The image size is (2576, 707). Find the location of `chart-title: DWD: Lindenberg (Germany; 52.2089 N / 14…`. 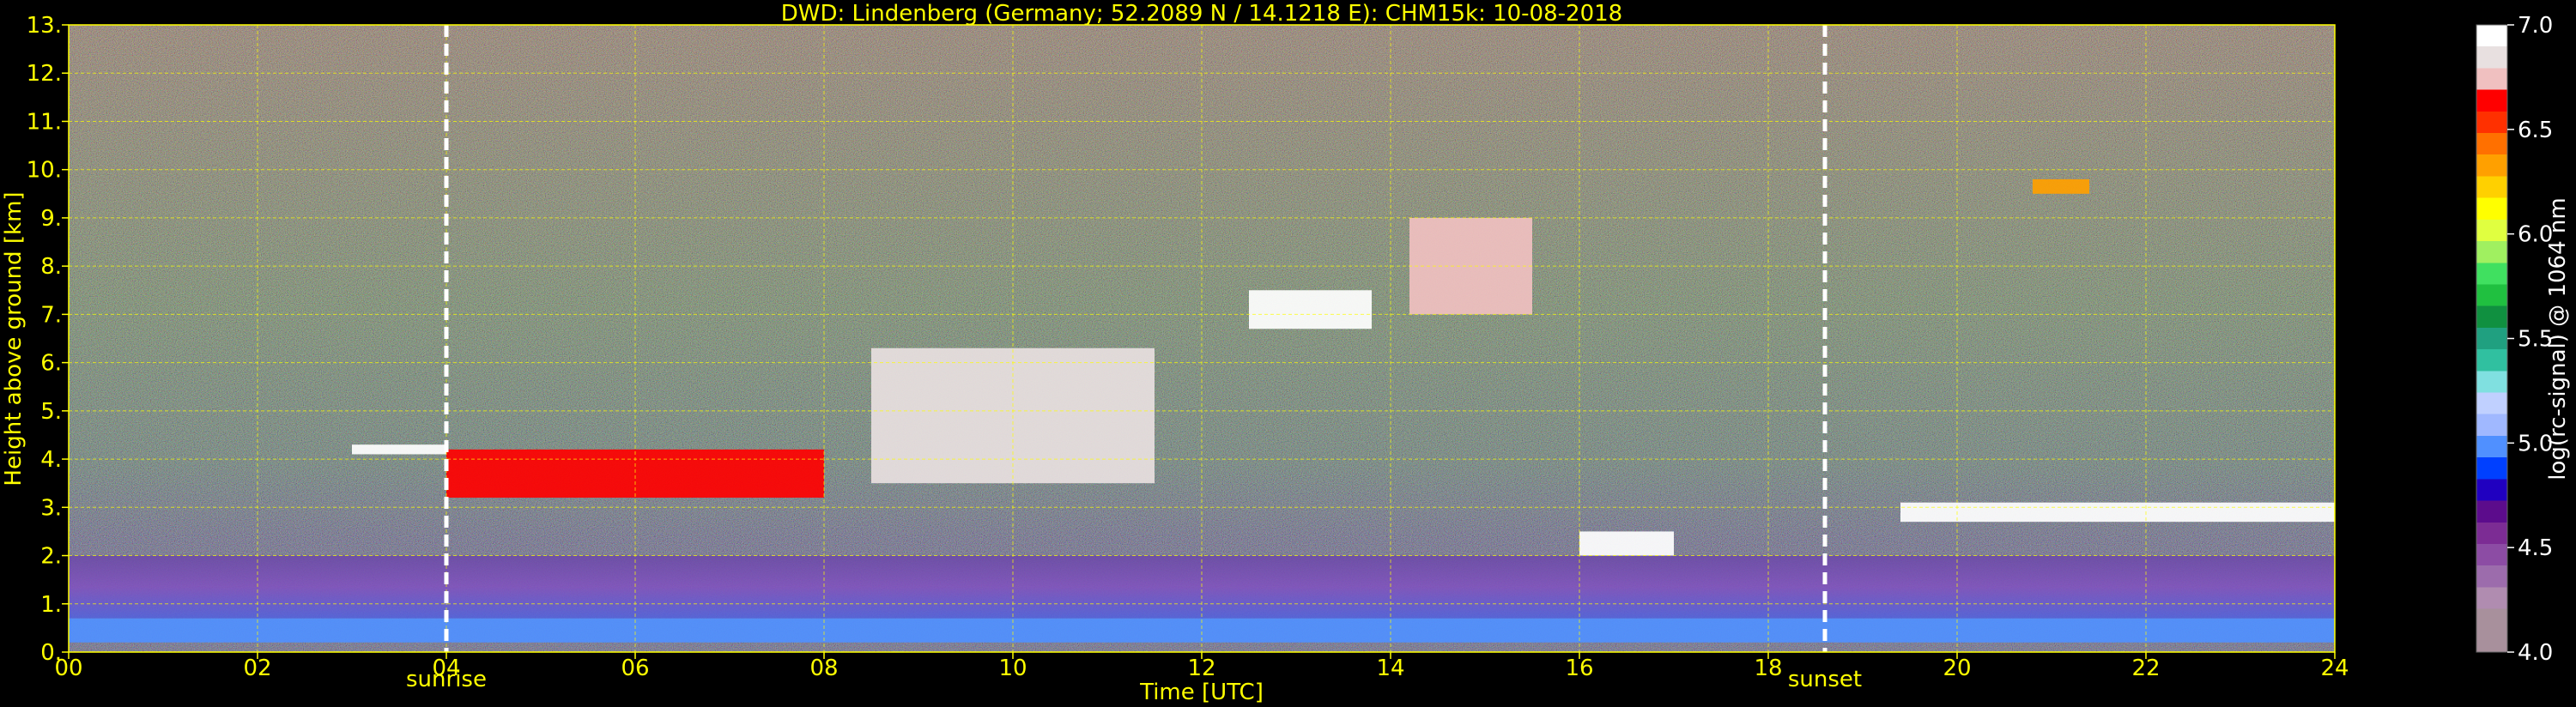

chart-title: DWD: Lindenberg (Germany; 52.2089 N / 14… is located at coordinates (1201, 14).